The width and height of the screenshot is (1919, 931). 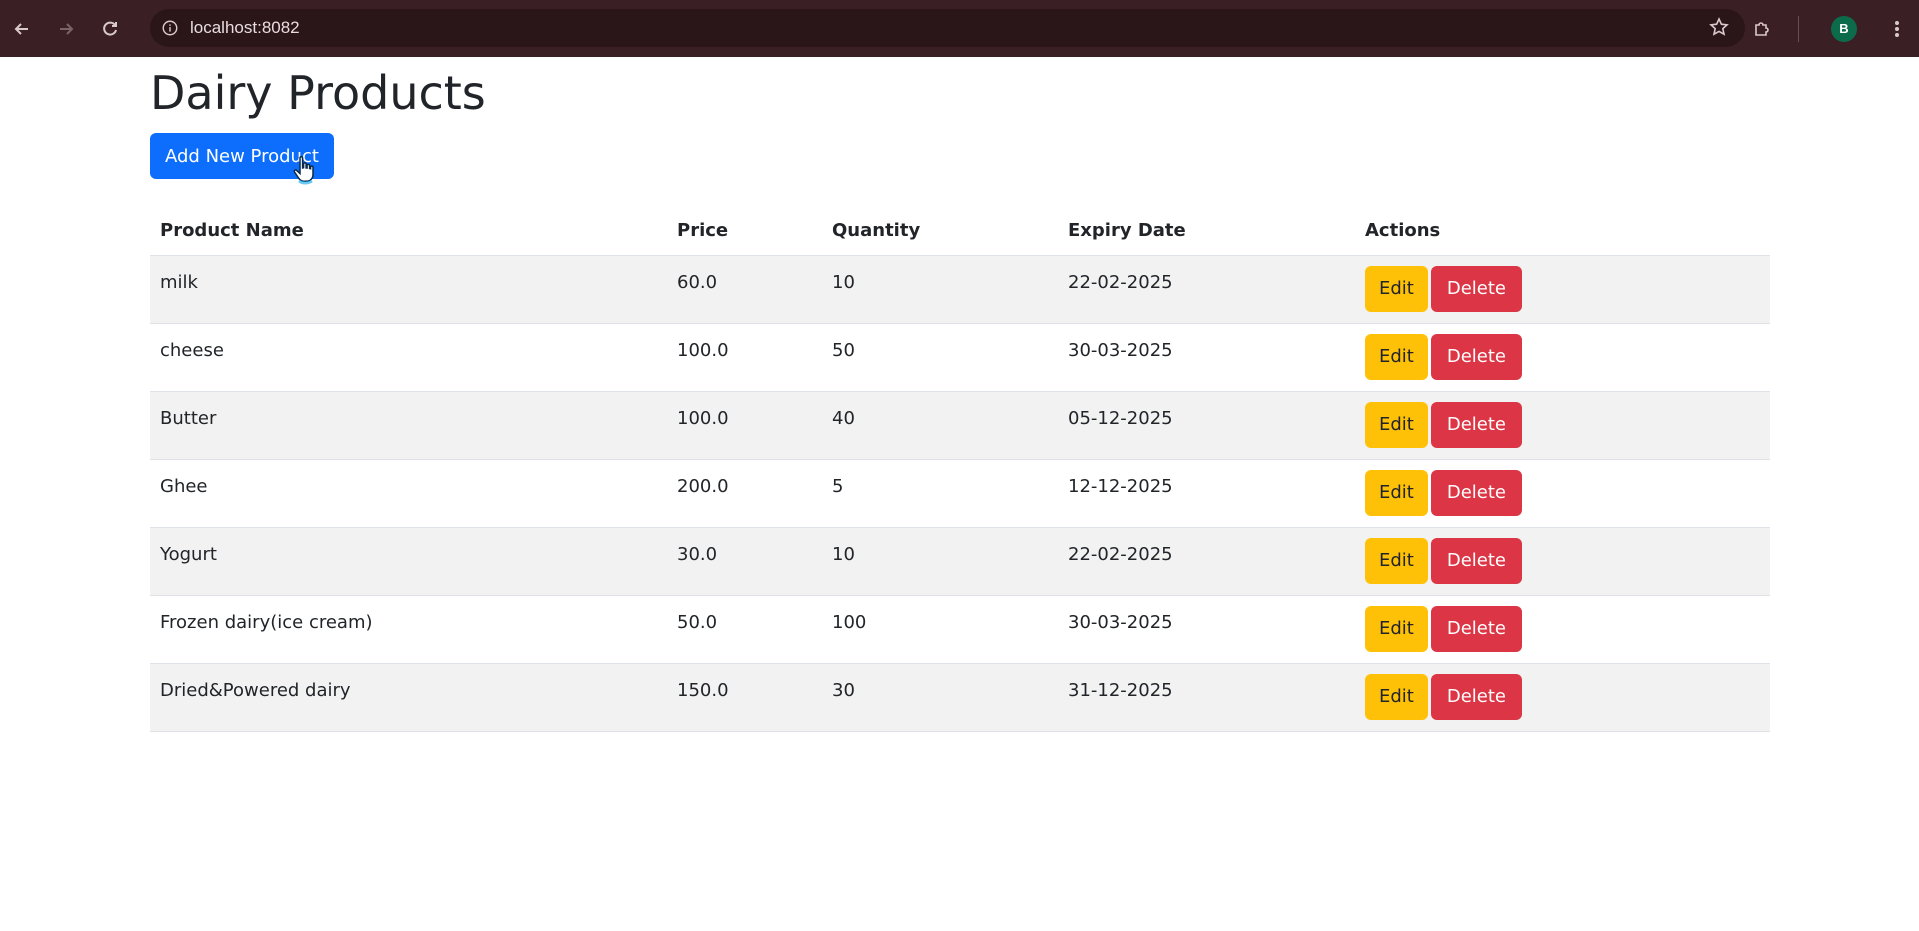 What do you see at coordinates (744, 628) in the screenshot?
I see `cell-price: 50.0` at bounding box center [744, 628].